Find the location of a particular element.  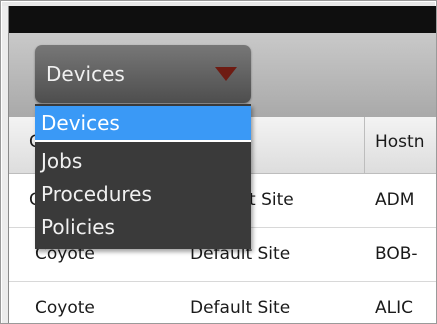

row-cell-company: Coyote is located at coordinates (65, 308).